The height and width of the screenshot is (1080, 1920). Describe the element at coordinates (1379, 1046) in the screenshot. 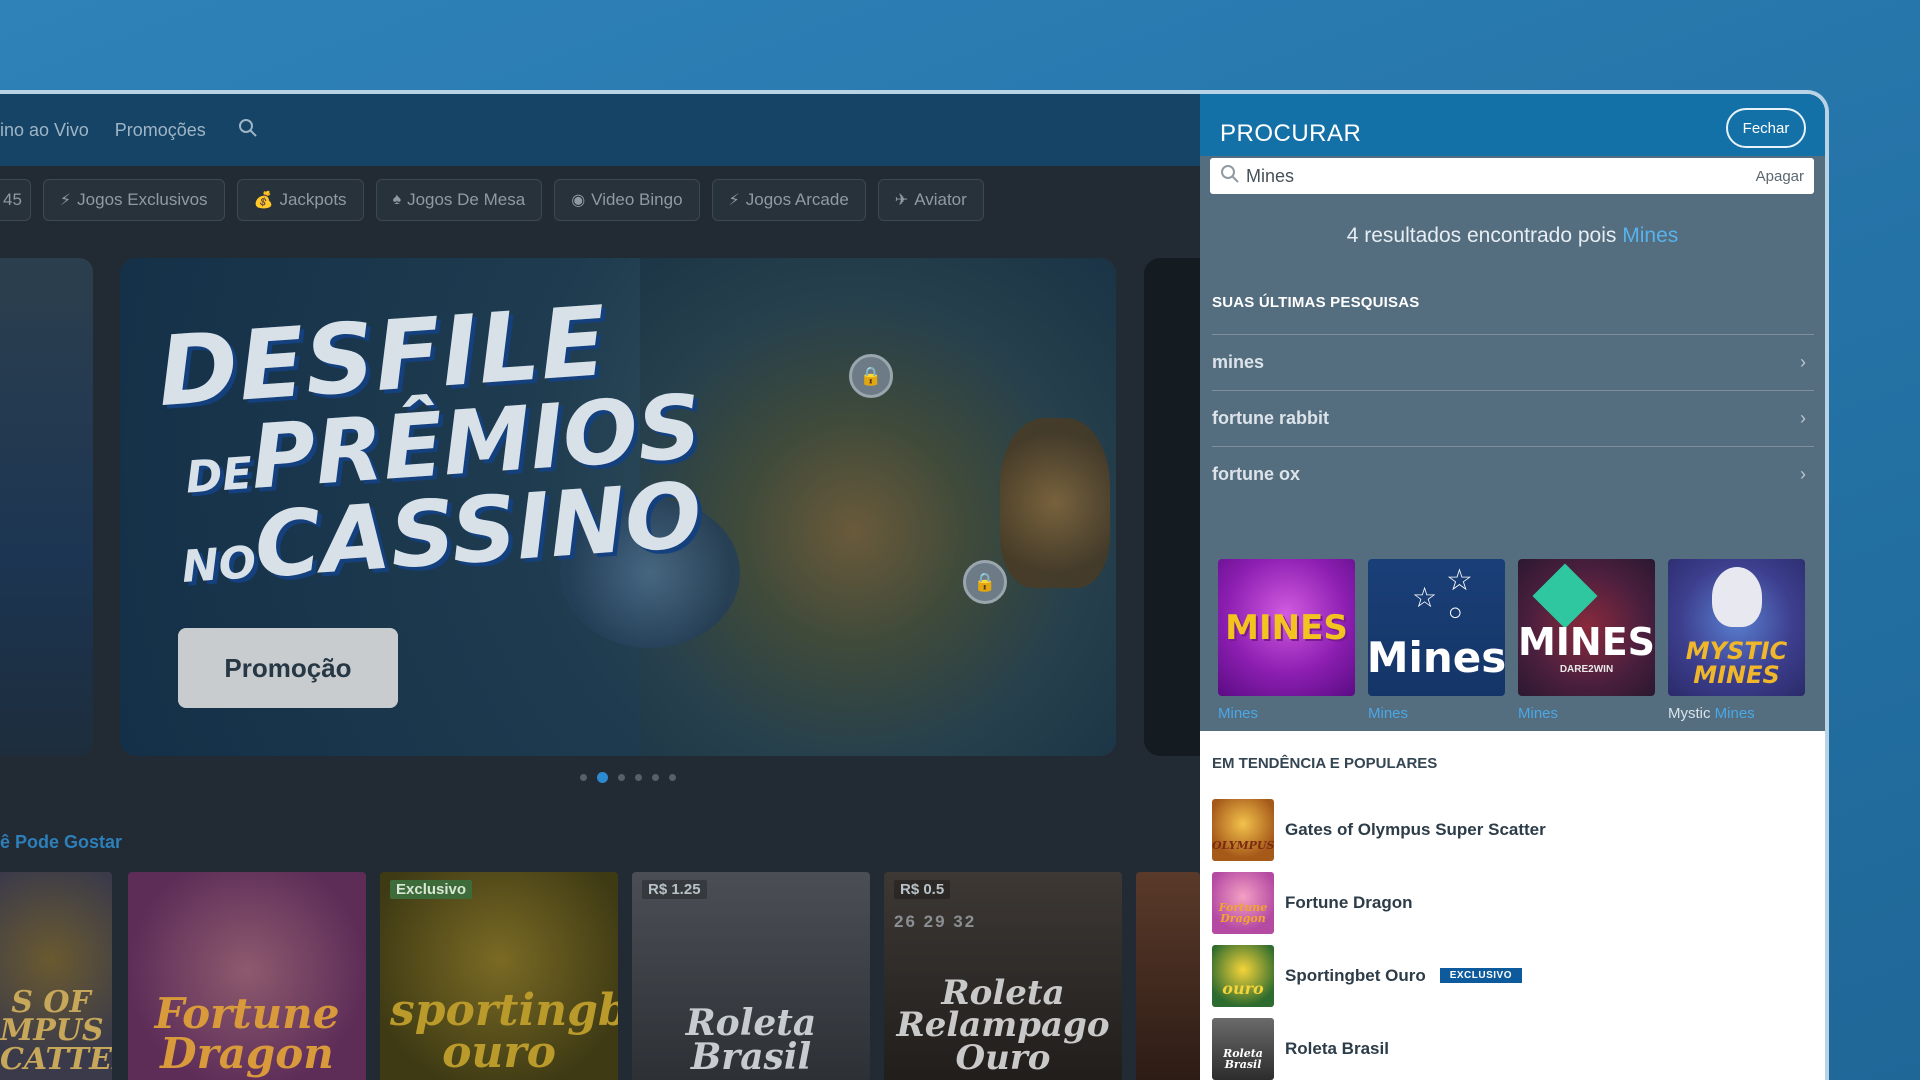

I see `trending-item: Roleta Brasil Roleta Brasil` at that location.